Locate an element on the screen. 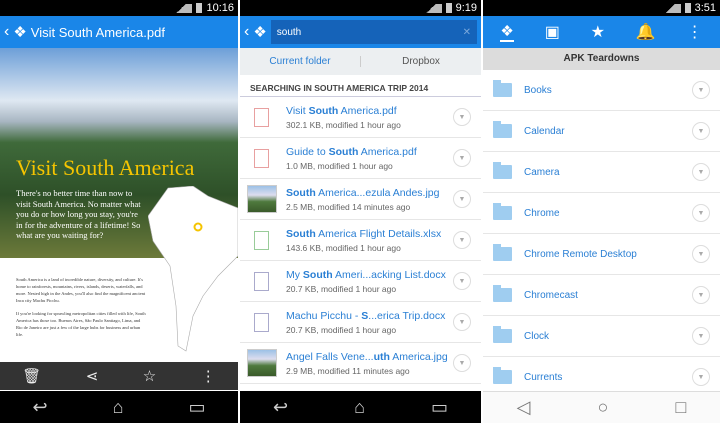  folder-name: Currents is located at coordinates (543, 377).